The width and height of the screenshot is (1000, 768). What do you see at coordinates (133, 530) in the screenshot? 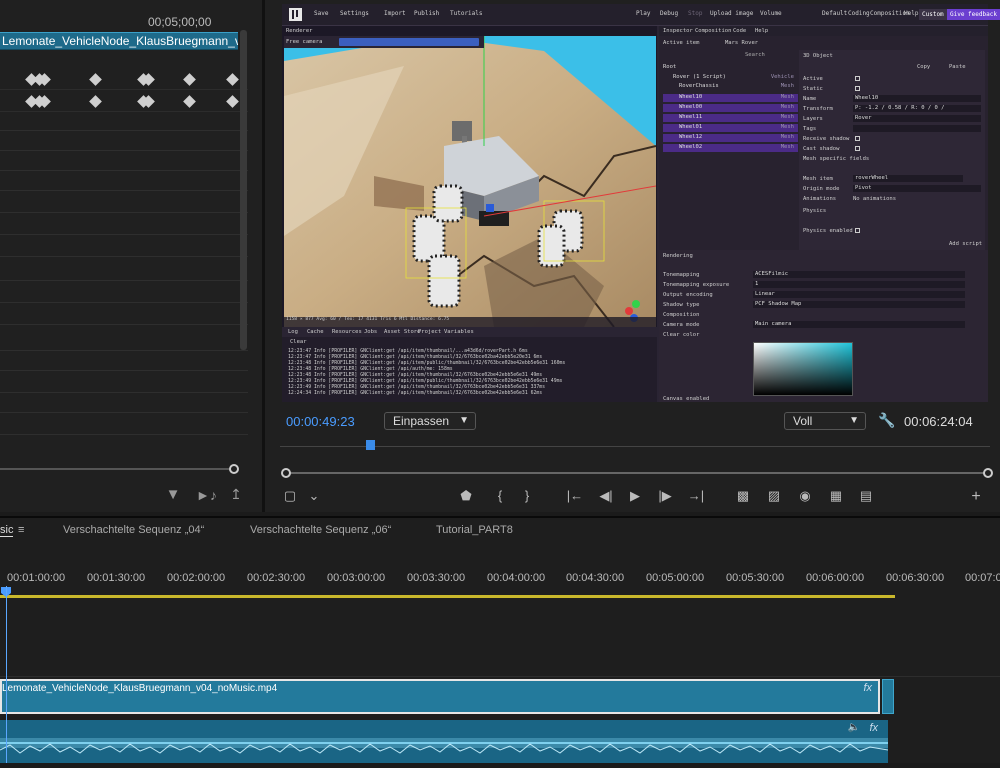
I see `tab-sequence: Verschachtelte Sequenz „04“` at bounding box center [133, 530].